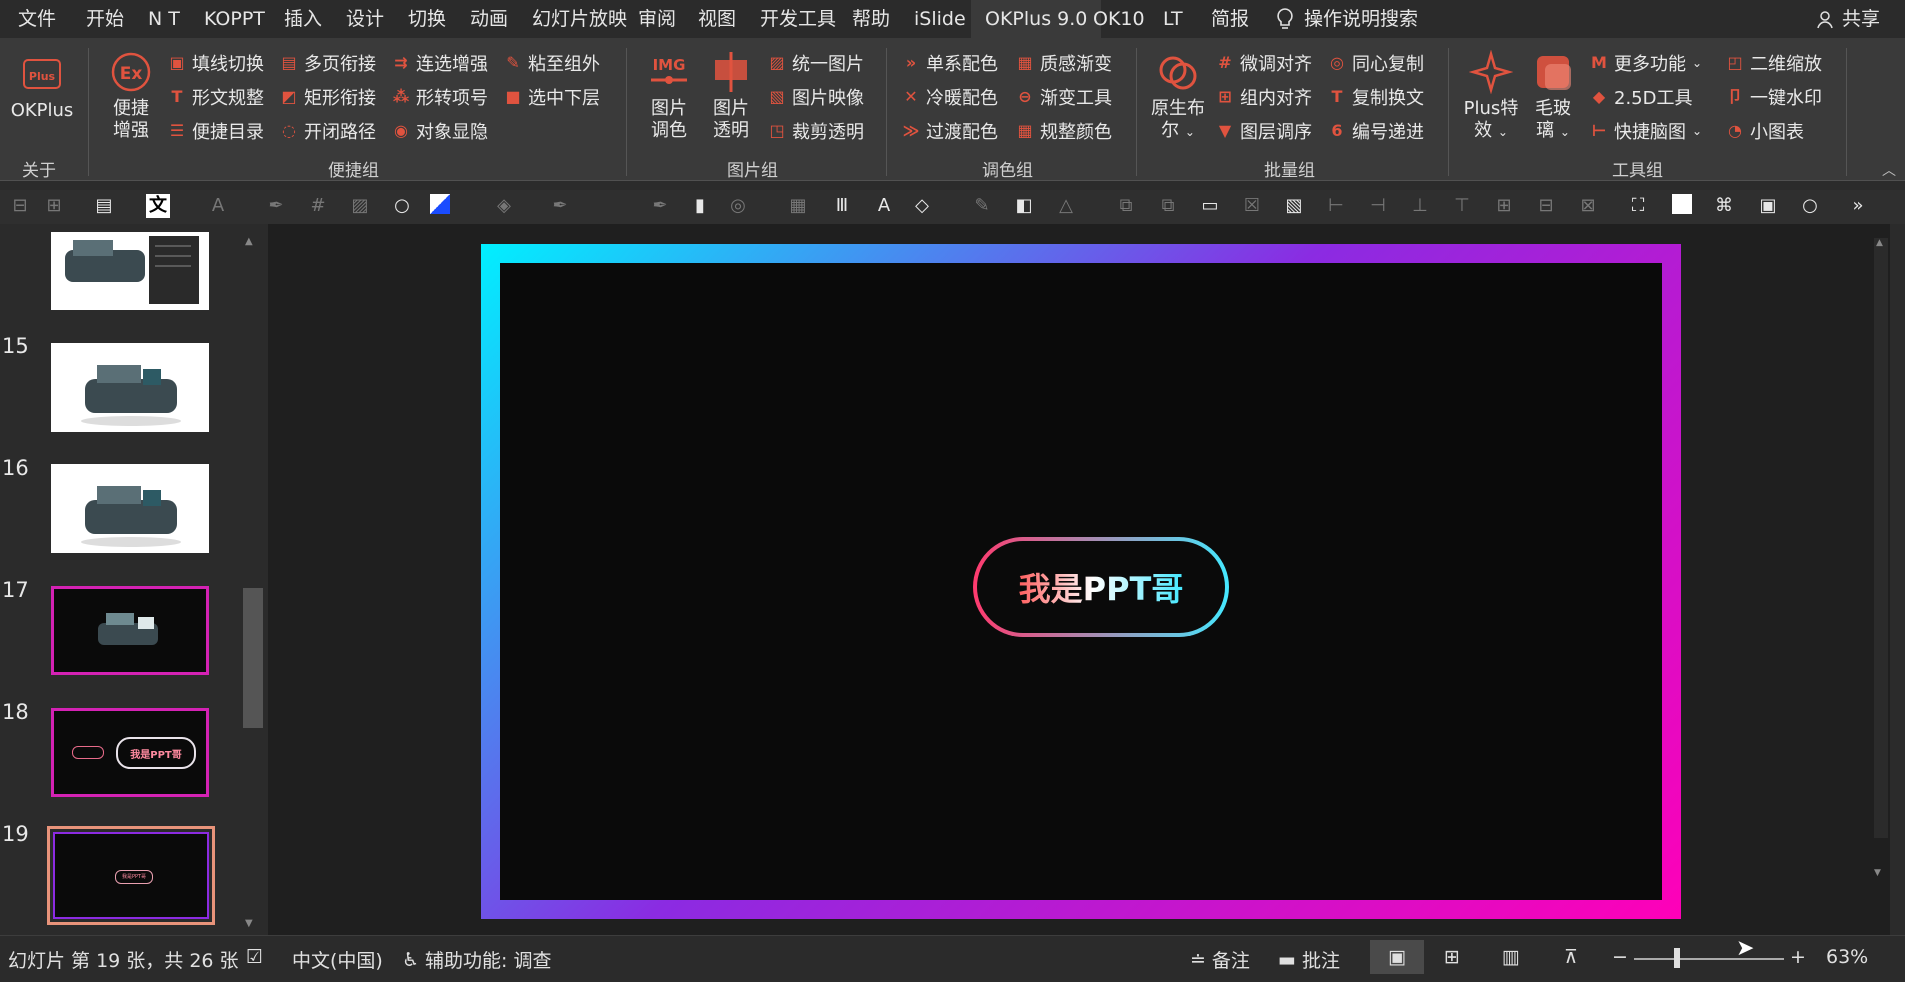 Image resolution: width=1905 pixels, height=982 pixels. What do you see at coordinates (1774, 97) in the screenshot?
I see `btn-one-click-watermark: 卩一键水印` at bounding box center [1774, 97].